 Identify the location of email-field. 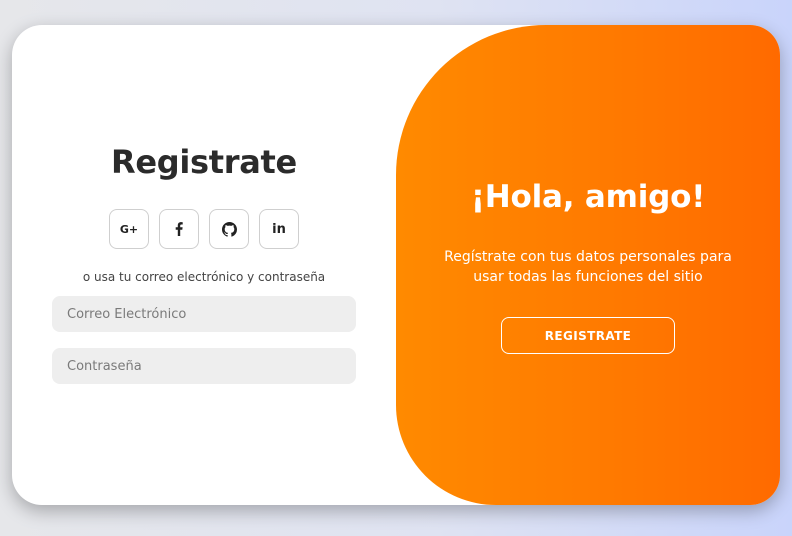
(204, 314).